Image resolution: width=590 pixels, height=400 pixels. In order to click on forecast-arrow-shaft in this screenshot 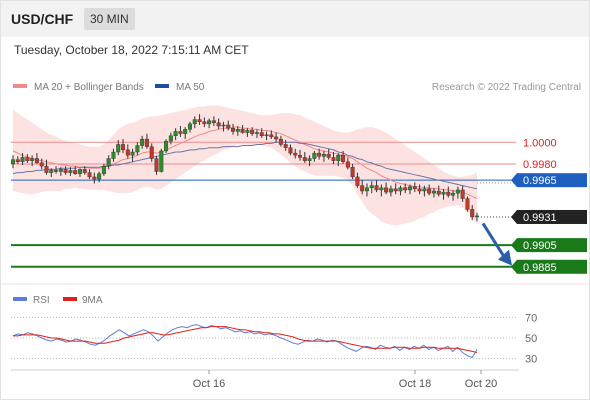, I will do `click(493, 240)`.